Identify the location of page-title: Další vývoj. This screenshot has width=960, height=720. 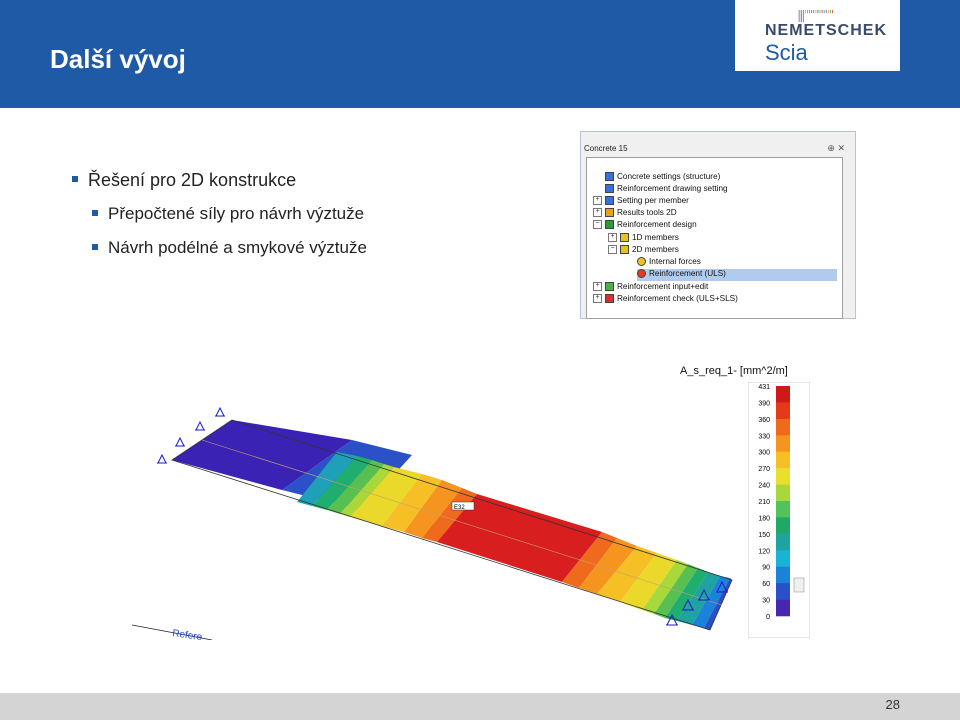
(118, 59).